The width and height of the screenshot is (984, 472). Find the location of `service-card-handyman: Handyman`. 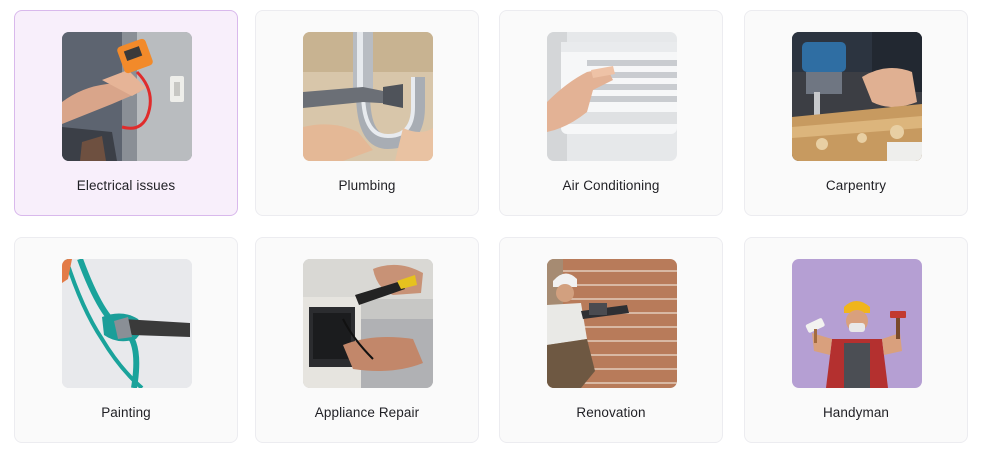

service-card-handyman: Handyman is located at coordinates (856, 340).